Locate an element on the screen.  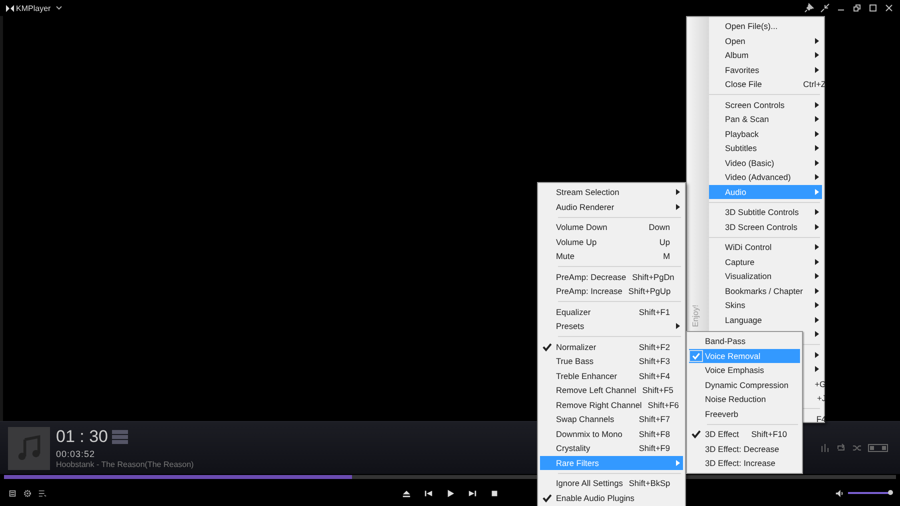
shortcut-text: Shift+F4 is located at coordinates (654, 375).